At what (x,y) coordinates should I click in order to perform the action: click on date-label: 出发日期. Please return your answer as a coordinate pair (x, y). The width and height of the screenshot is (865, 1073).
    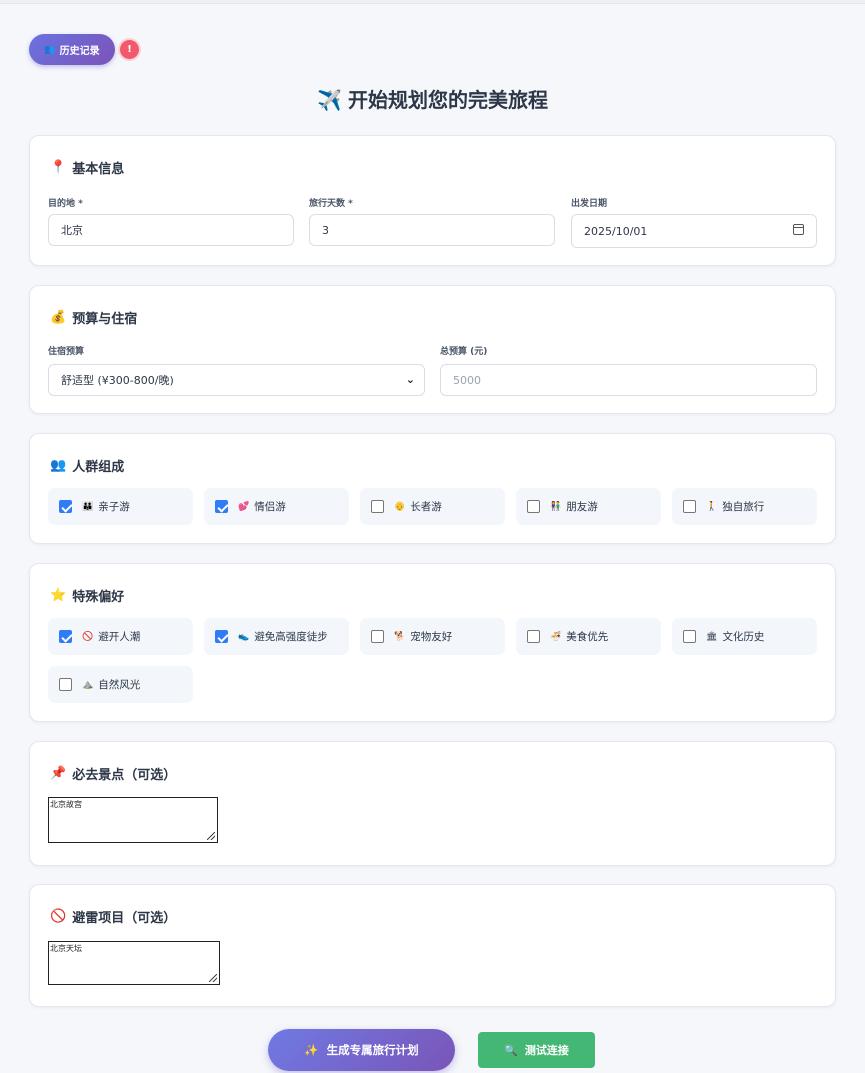
    Looking at the image, I should click on (589, 204).